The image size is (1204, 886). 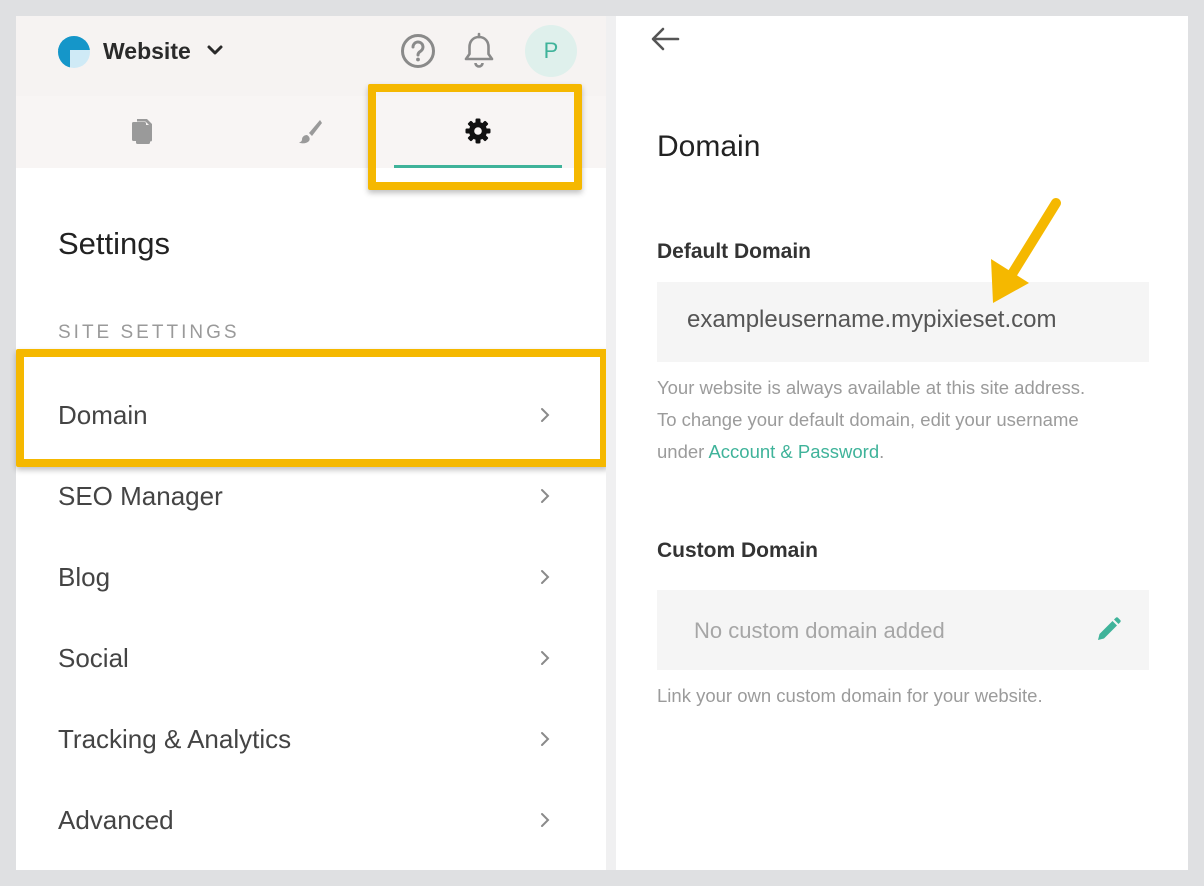 What do you see at coordinates (872, 319) in the screenshot?
I see `default-domain-value: exampleusername.mypixieset.com` at bounding box center [872, 319].